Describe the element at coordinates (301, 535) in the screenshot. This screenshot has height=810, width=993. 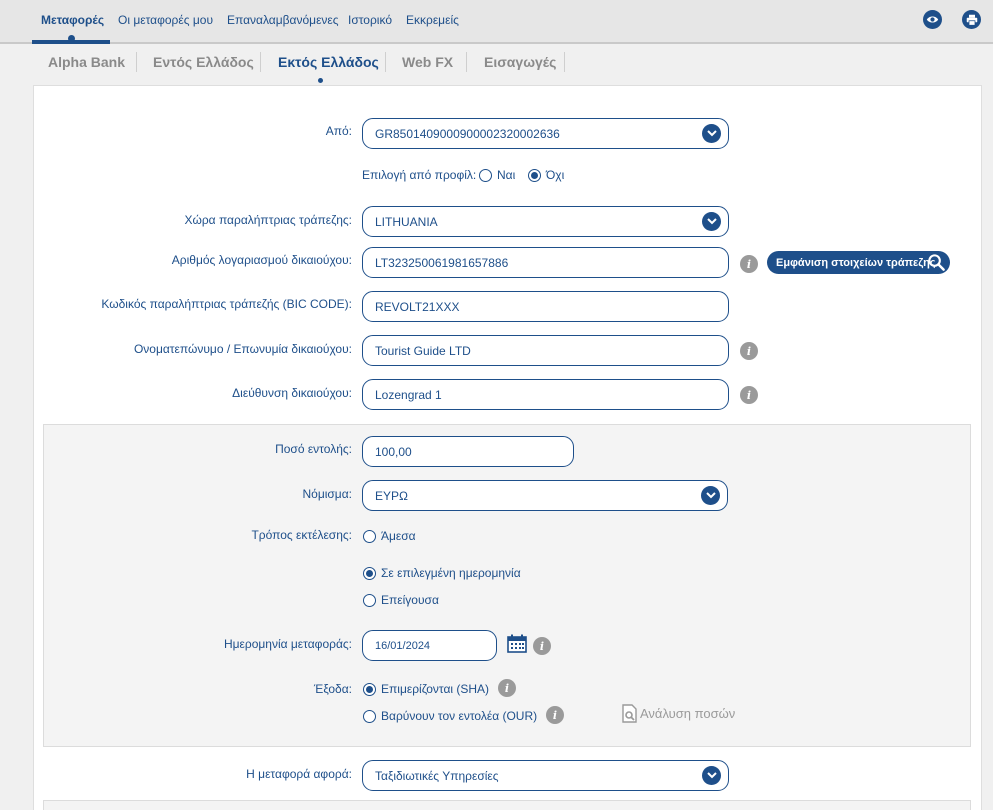
I see `execution-label: Τρόπος εκτέλεσης:` at that location.